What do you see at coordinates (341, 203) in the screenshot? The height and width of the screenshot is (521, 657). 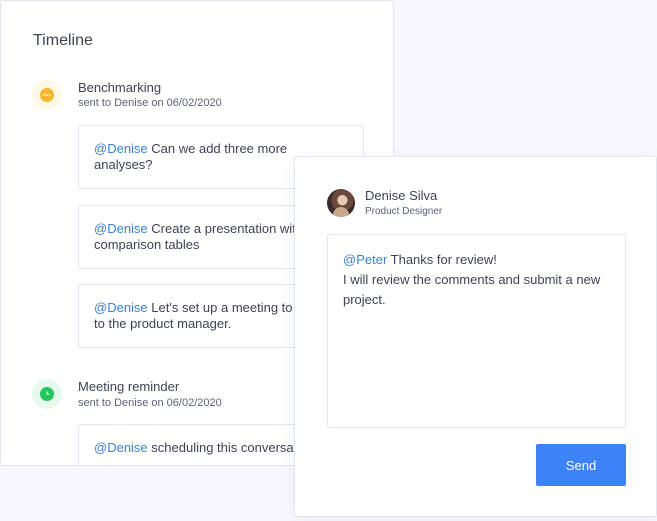 I see `avatar` at bounding box center [341, 203].